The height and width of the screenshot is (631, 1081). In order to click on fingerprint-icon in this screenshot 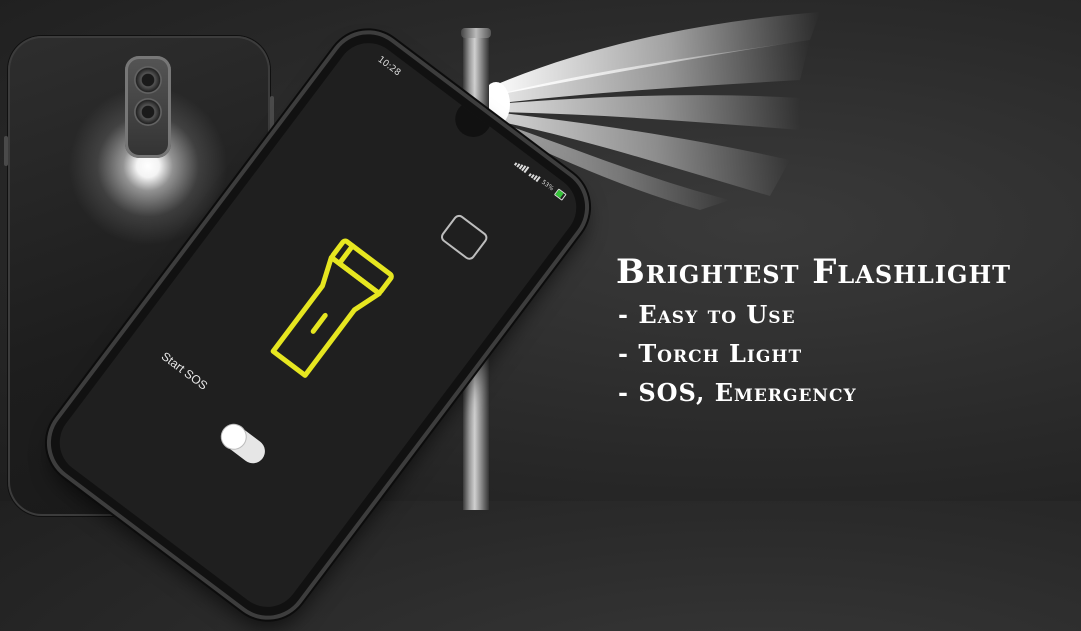, I will do `click(464, 237)`.